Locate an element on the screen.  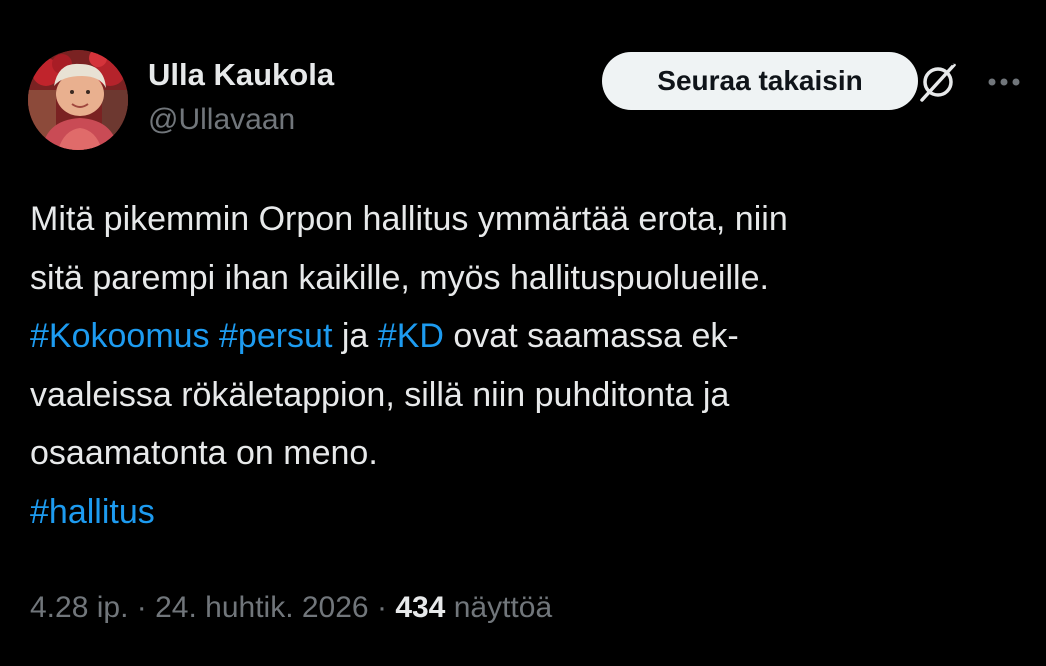
grok-icon is located at coordinates (938, 82).